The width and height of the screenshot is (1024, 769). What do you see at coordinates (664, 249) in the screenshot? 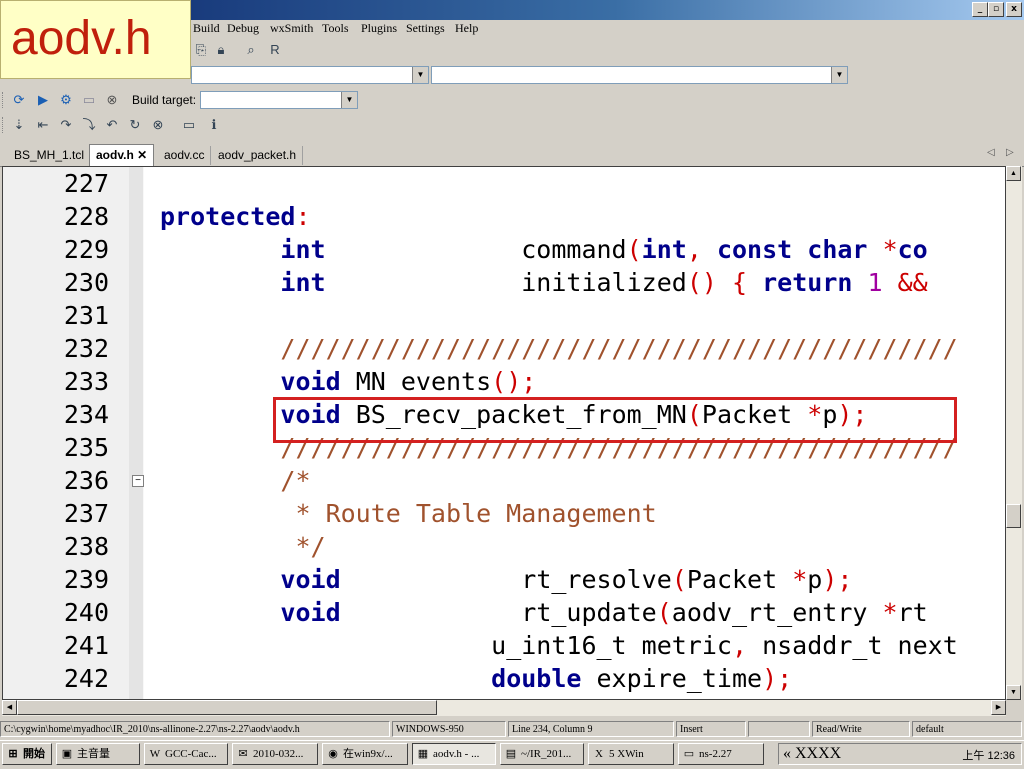
I see `code-token: int` at bounding box center [664, 249].